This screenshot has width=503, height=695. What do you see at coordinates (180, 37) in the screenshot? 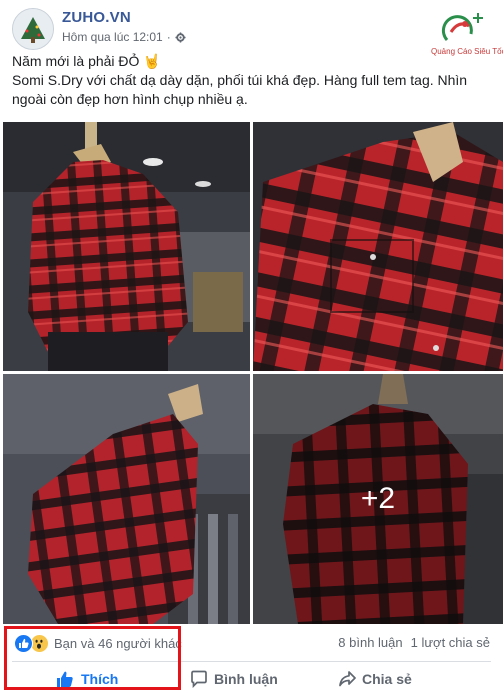
I see `gear-icon` at bounding box center [180, 37].